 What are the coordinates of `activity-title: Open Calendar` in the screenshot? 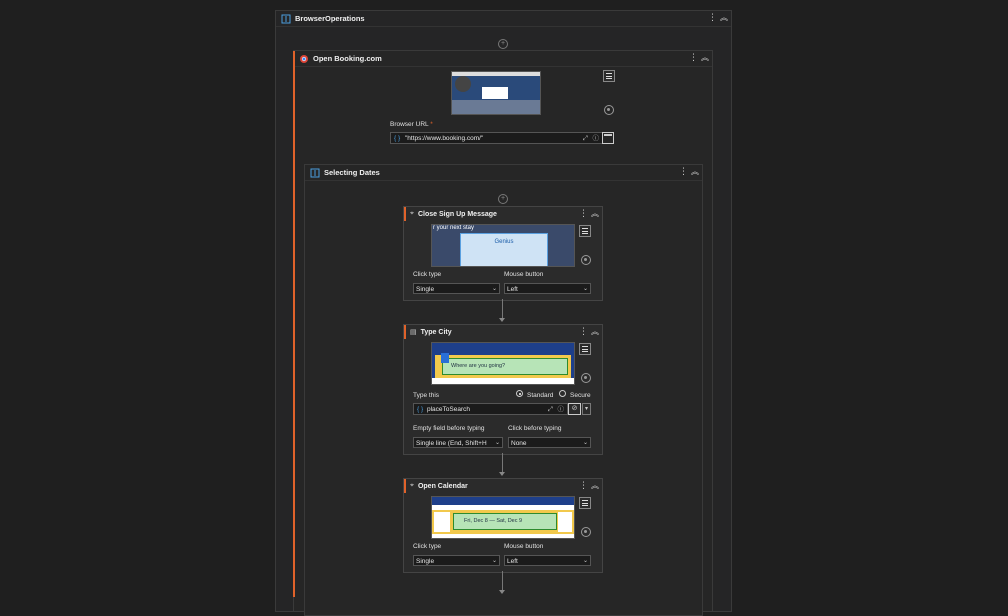 It's located at (442, 486).